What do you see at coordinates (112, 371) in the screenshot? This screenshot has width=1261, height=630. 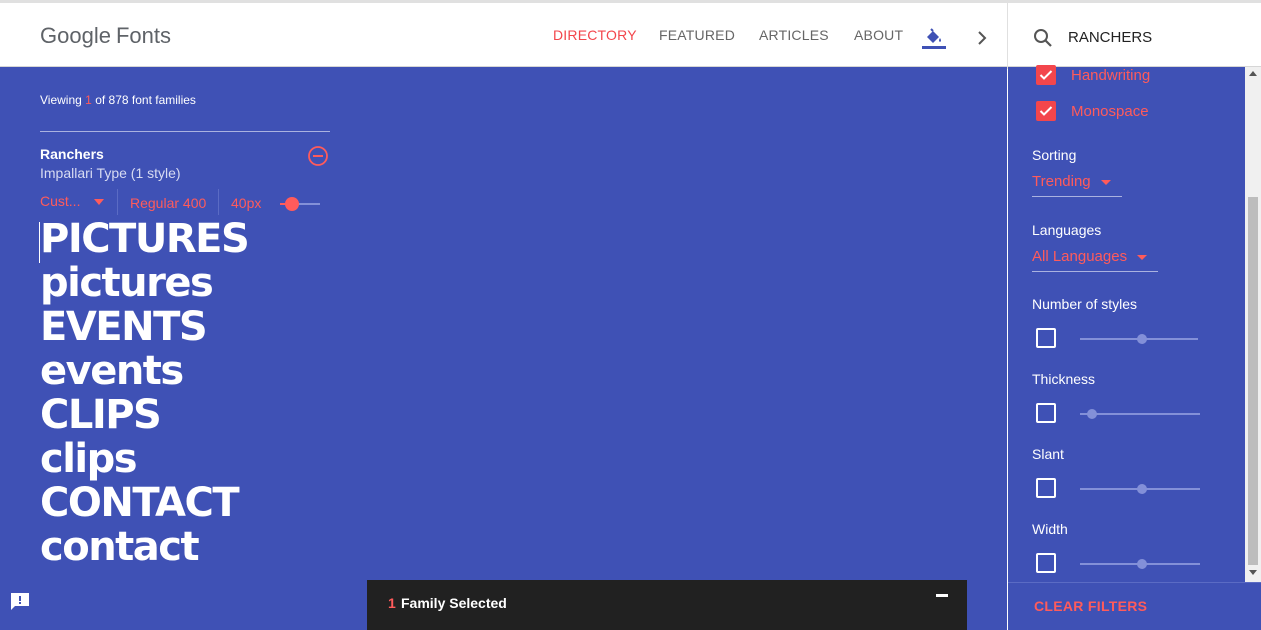 I see `sample-line: events` at bounding box center [112, 371].